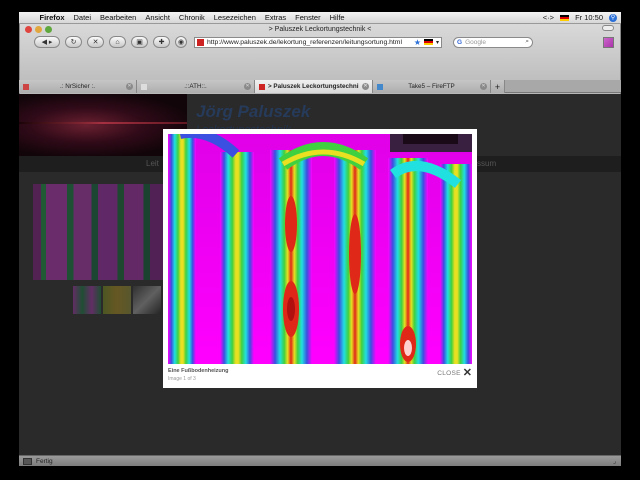 The width and height of the screenshot is (640, 480). Describe the element at coordinates (417, 42) in the screenshot. I see `bookmark-star-icon: ★` at that location.